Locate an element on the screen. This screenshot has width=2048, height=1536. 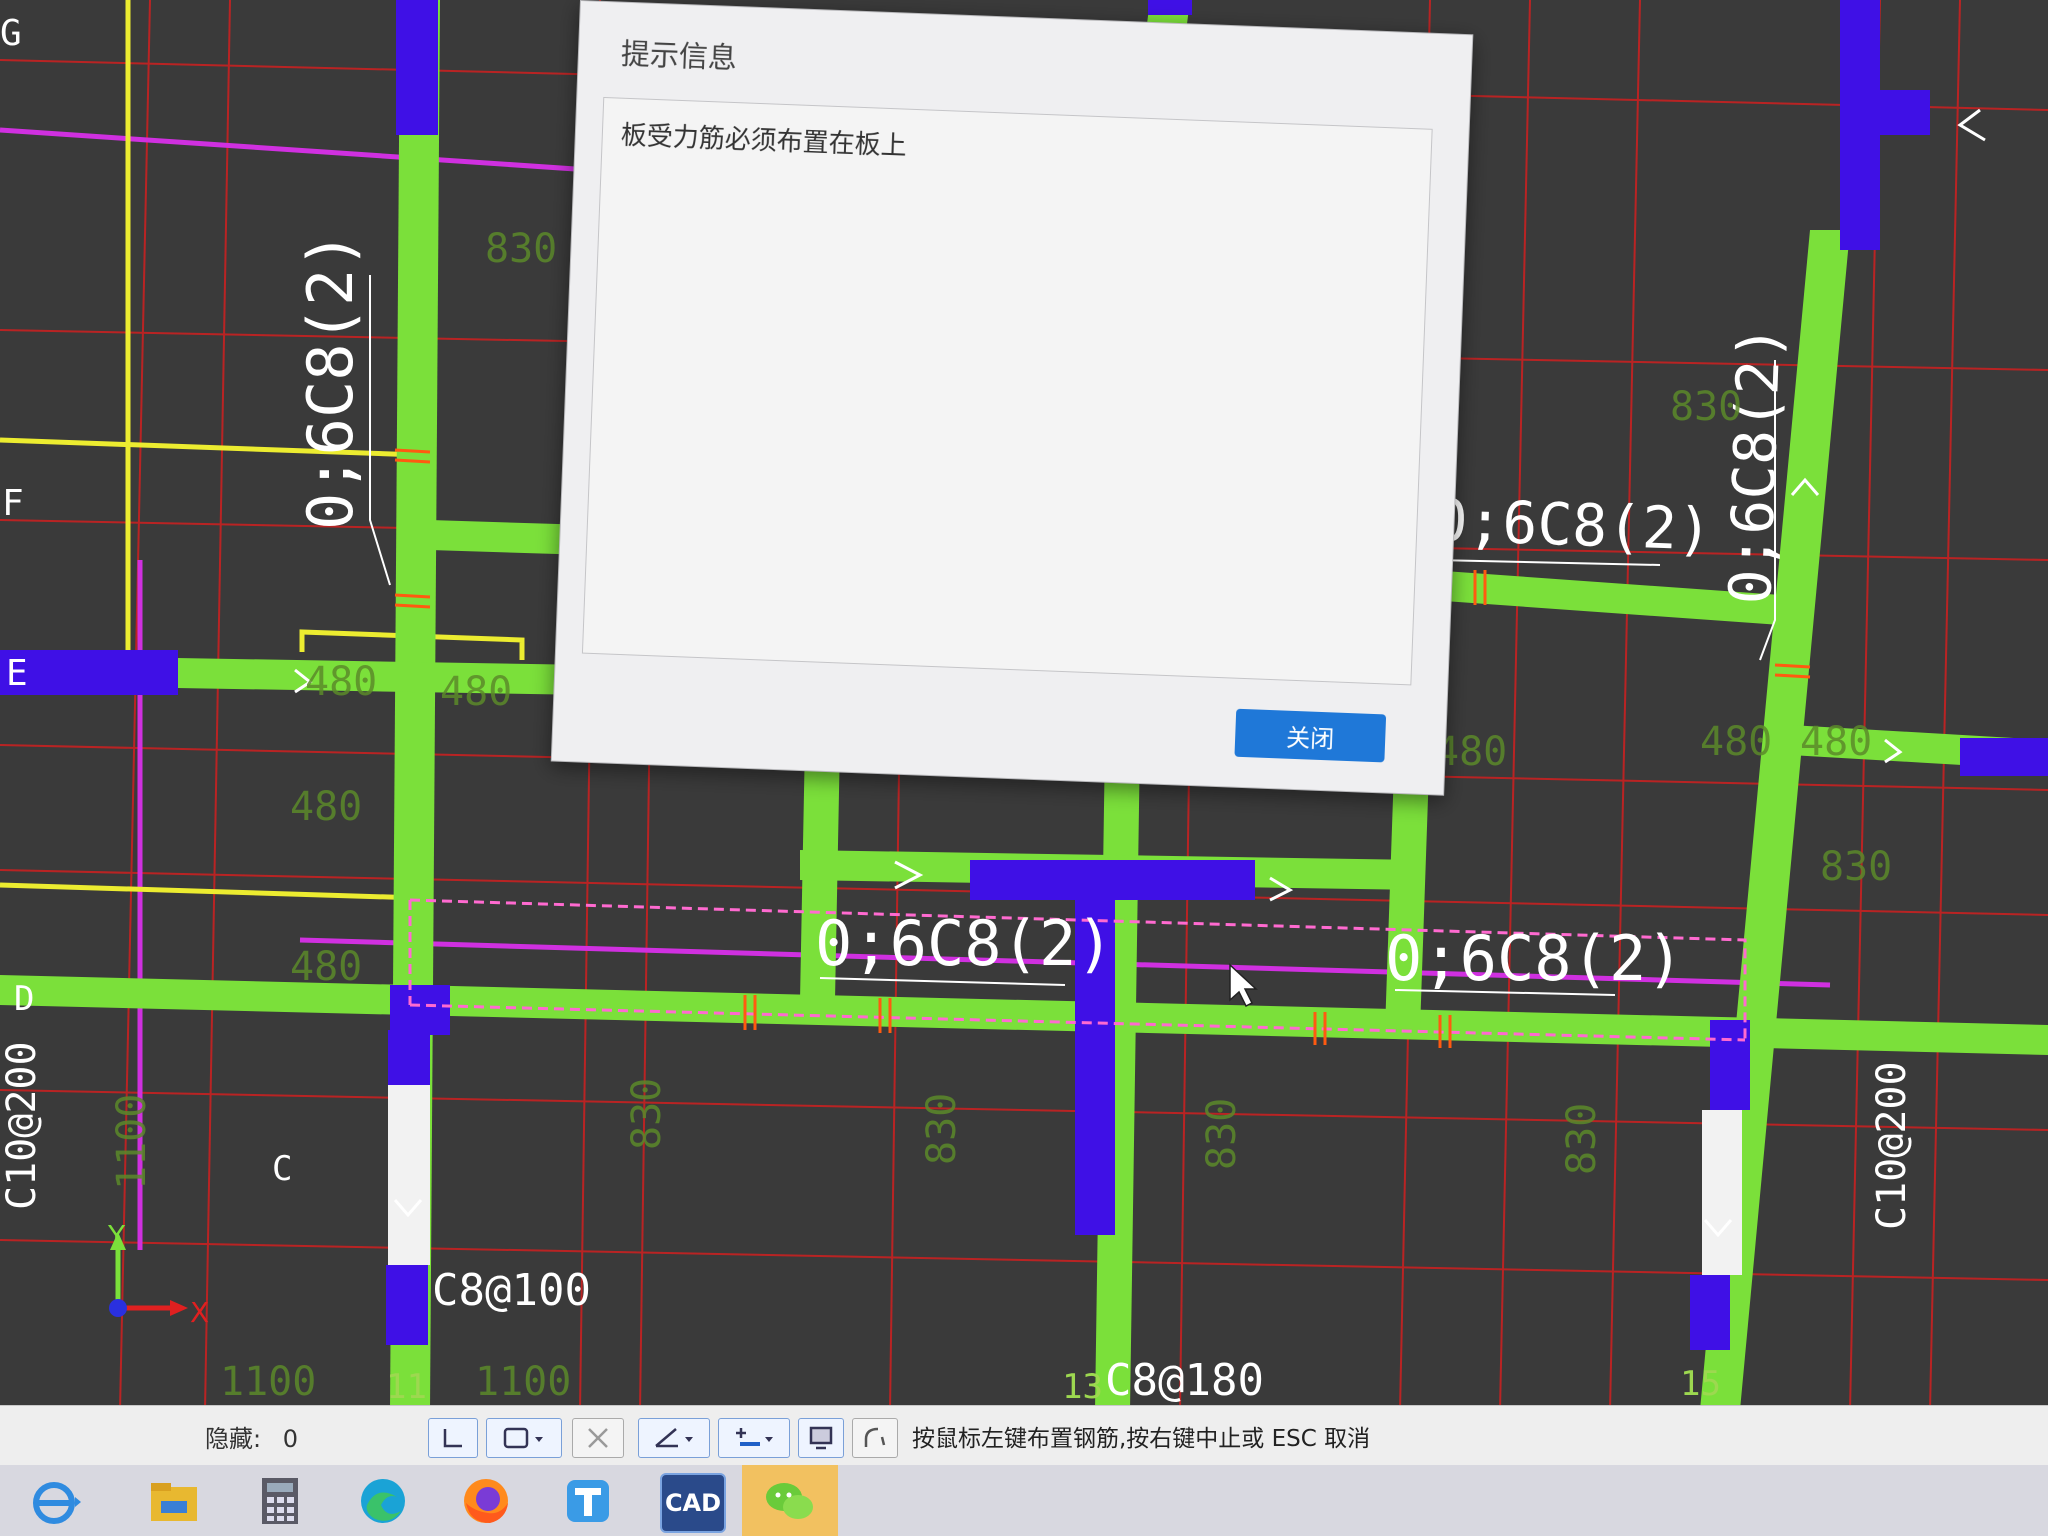
cancel-icon is located at coordinates (598, 1438).